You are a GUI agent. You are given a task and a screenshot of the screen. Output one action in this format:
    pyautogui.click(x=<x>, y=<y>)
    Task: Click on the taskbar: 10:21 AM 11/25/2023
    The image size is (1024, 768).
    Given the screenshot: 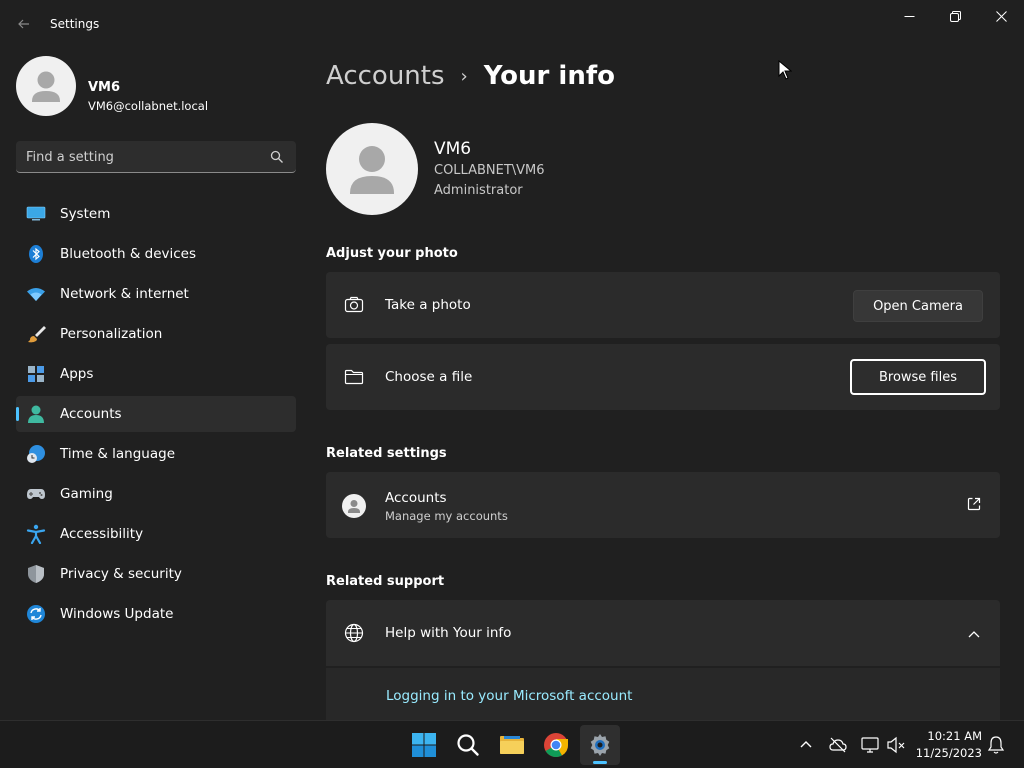 What is the action you would take?
    pyautogui.click(x=512, y=744)
    